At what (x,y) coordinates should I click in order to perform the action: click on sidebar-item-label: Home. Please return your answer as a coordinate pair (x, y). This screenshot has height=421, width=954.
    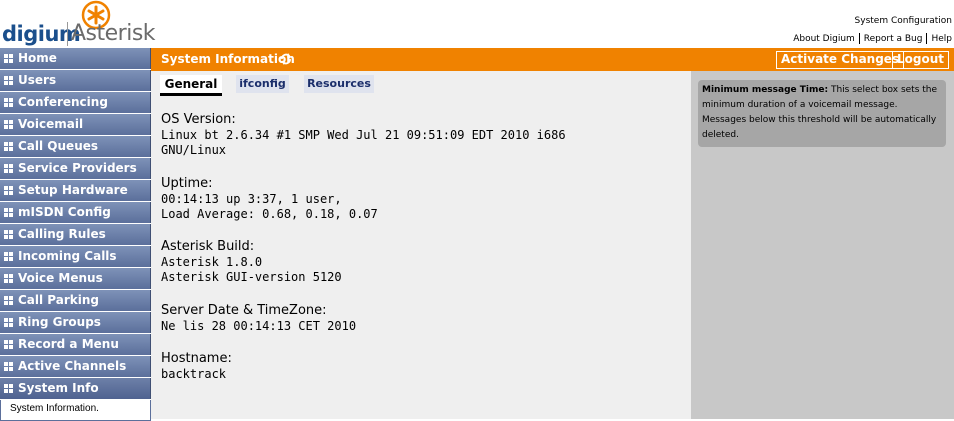
    Looking at the image, I should click on (37, 58).